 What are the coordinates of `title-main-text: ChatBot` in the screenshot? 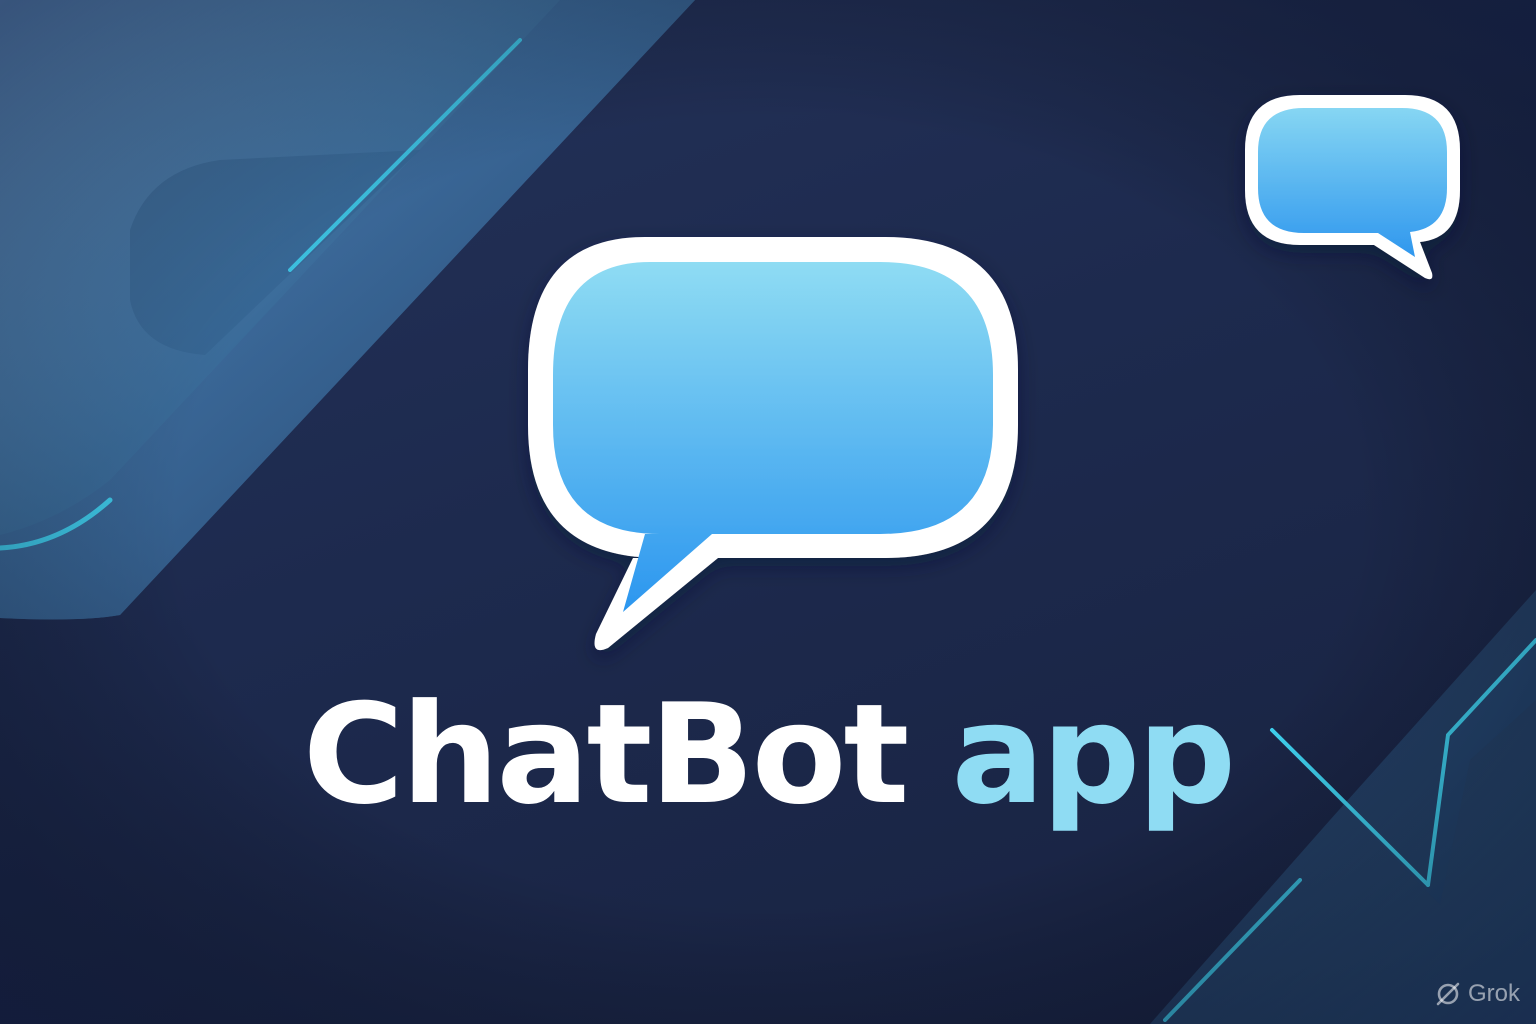 It's located at (606, 754).